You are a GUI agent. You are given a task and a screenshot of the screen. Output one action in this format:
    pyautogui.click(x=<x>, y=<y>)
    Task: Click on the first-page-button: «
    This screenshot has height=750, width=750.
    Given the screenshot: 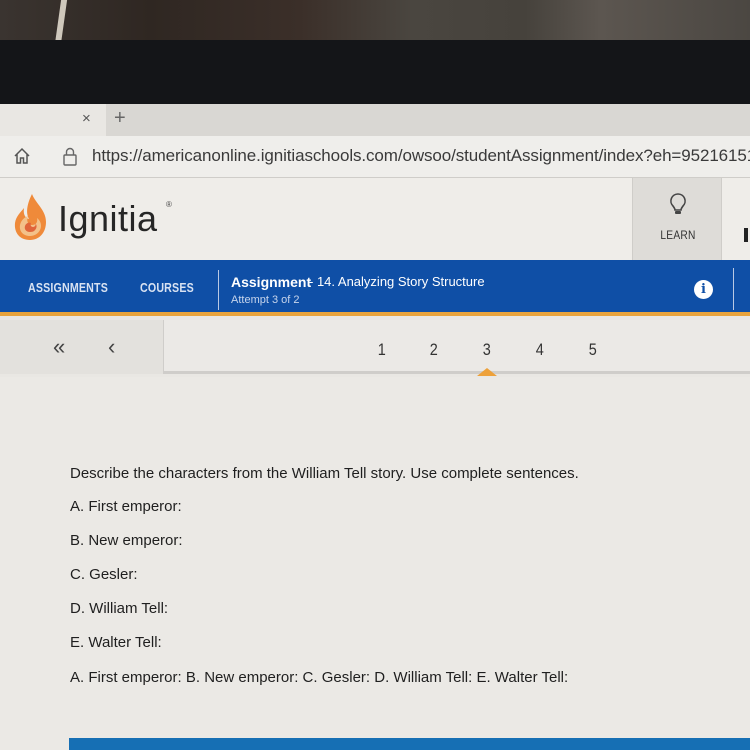 What is the action you would take?
    pyautogui.click(x=59, y=347)
    